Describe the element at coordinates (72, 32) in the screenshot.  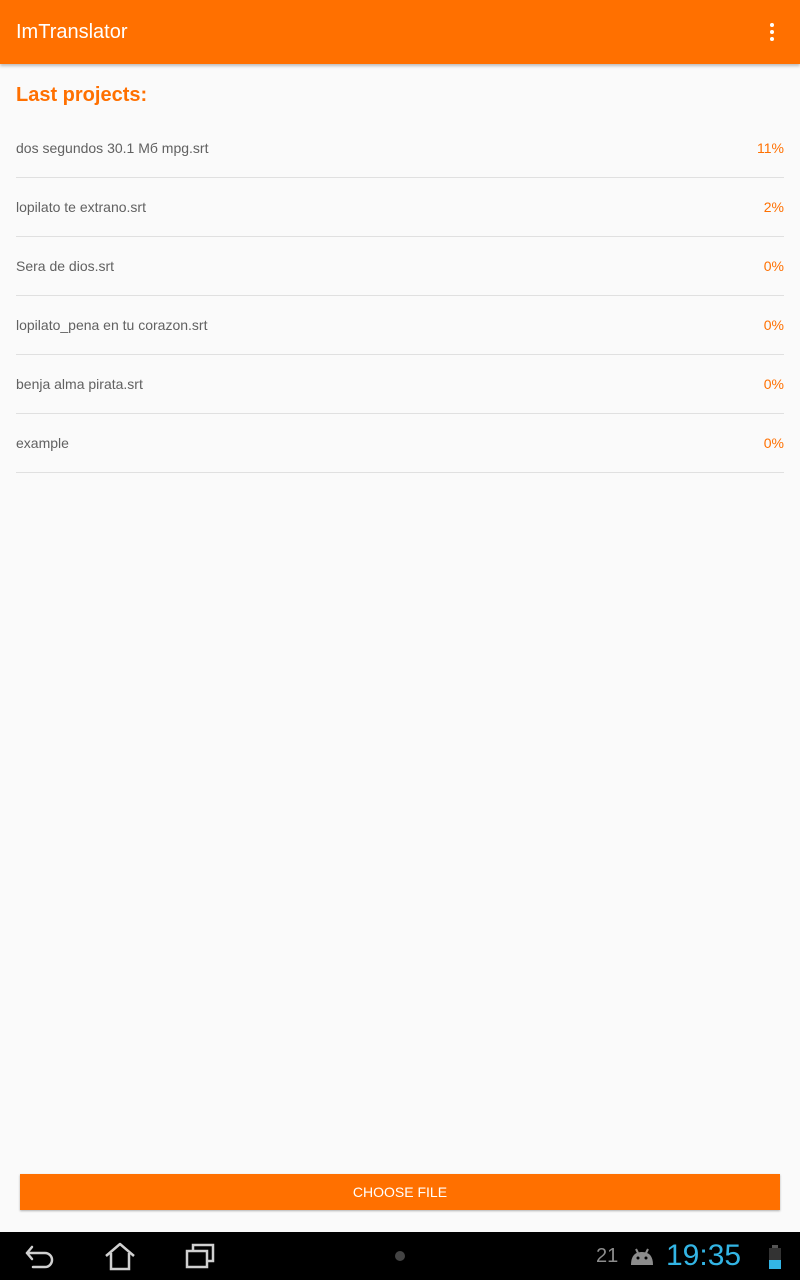
I see `app-title: ImTranslator` at that location.